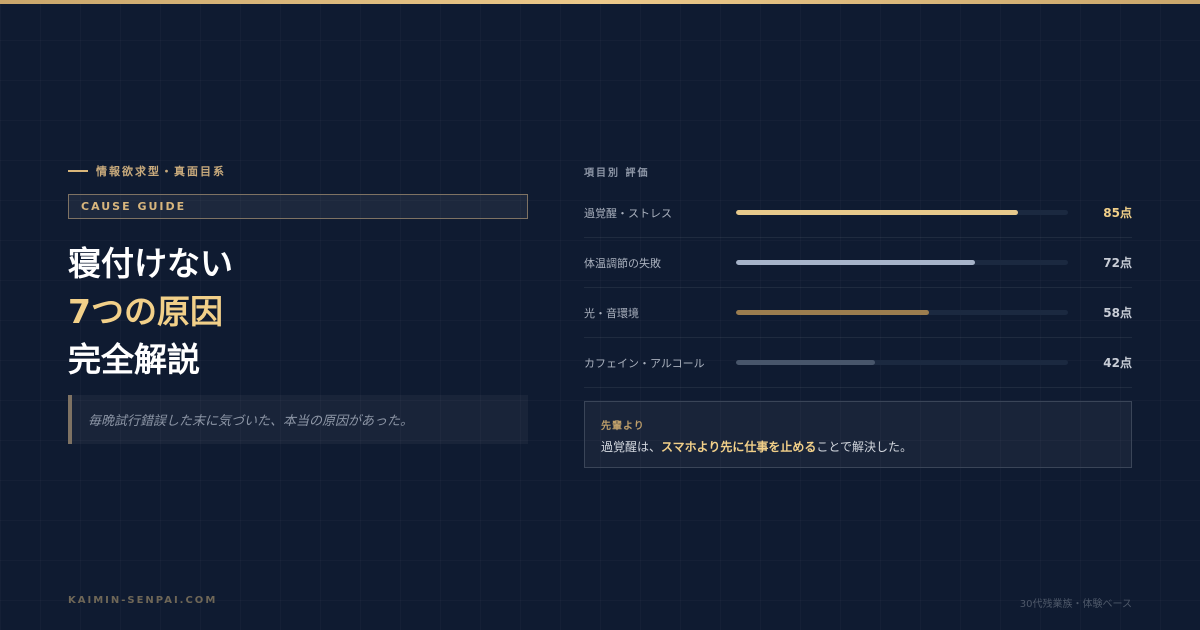 The height and width of the screenshot is (630, 1200). I want to click on quote-box: 毎晩試行錯誤した末に気づいた、本当の原因があった。, so click(298, 419).